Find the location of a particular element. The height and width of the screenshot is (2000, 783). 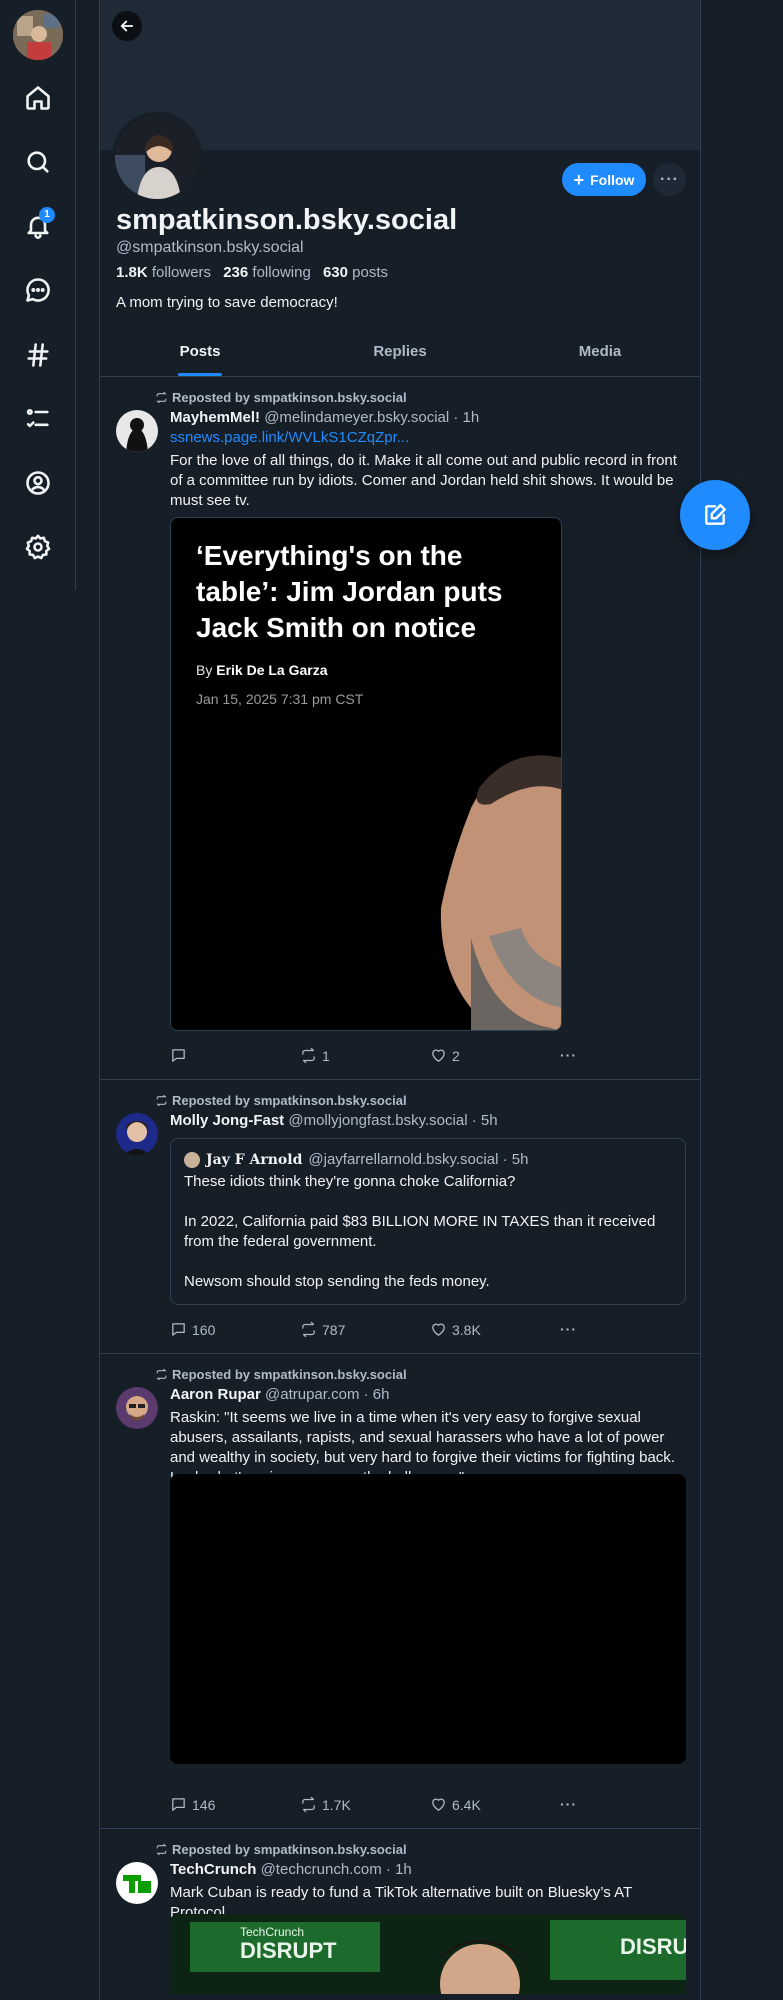

post-image: TechCrunch DISRUPT DISRU is located at coordinates (428, 1954).